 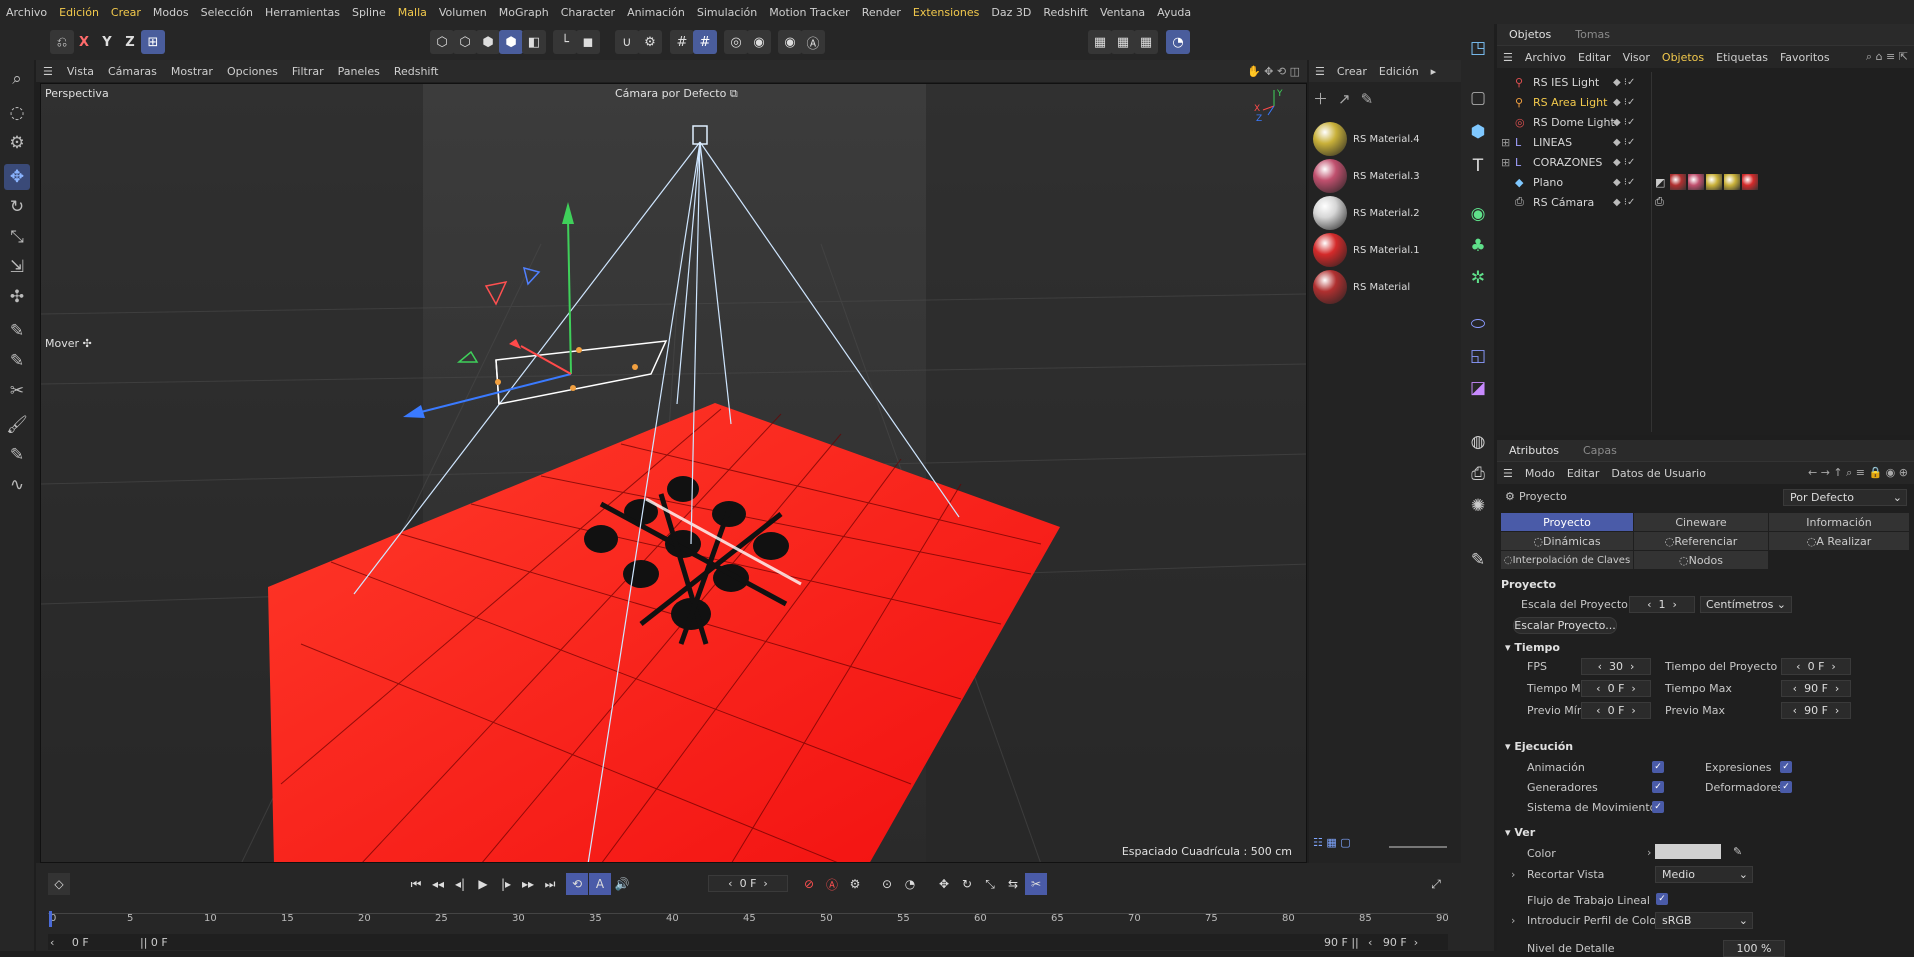 What do you see at coordinates (460, 884) in the screenshot?
I see `prev-frame-icon: ◂|` at bounding box center [460, 884].